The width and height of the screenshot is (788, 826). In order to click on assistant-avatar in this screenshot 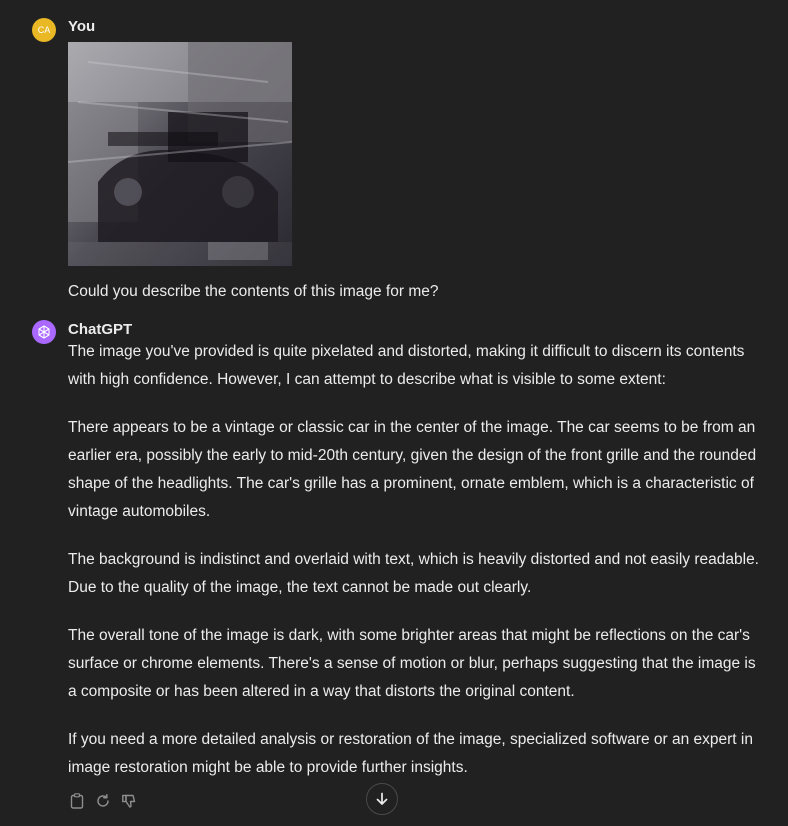, I will do `click(44, 332)`.